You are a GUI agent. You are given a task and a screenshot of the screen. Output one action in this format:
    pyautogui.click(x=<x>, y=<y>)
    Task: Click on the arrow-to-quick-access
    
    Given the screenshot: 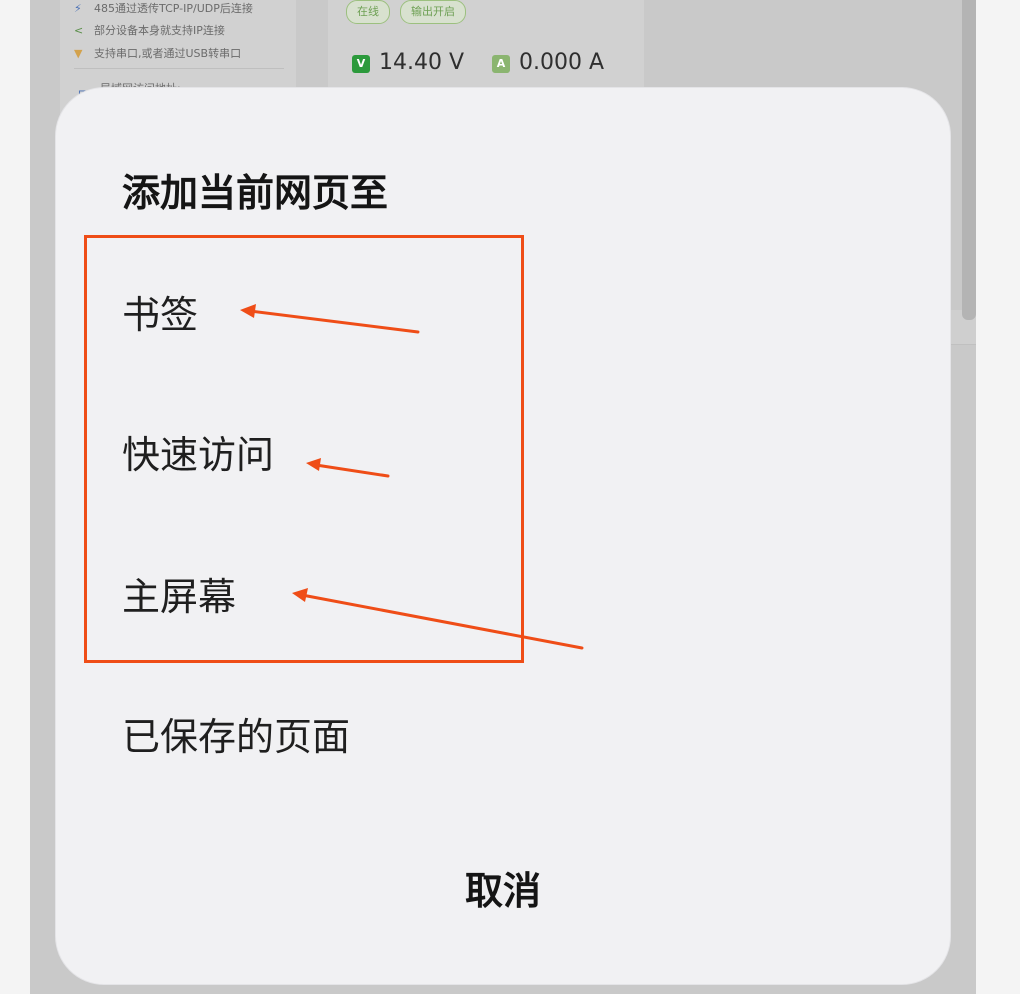 What is the action you would take?
    pyautogui.click(x=352, y=470)
    